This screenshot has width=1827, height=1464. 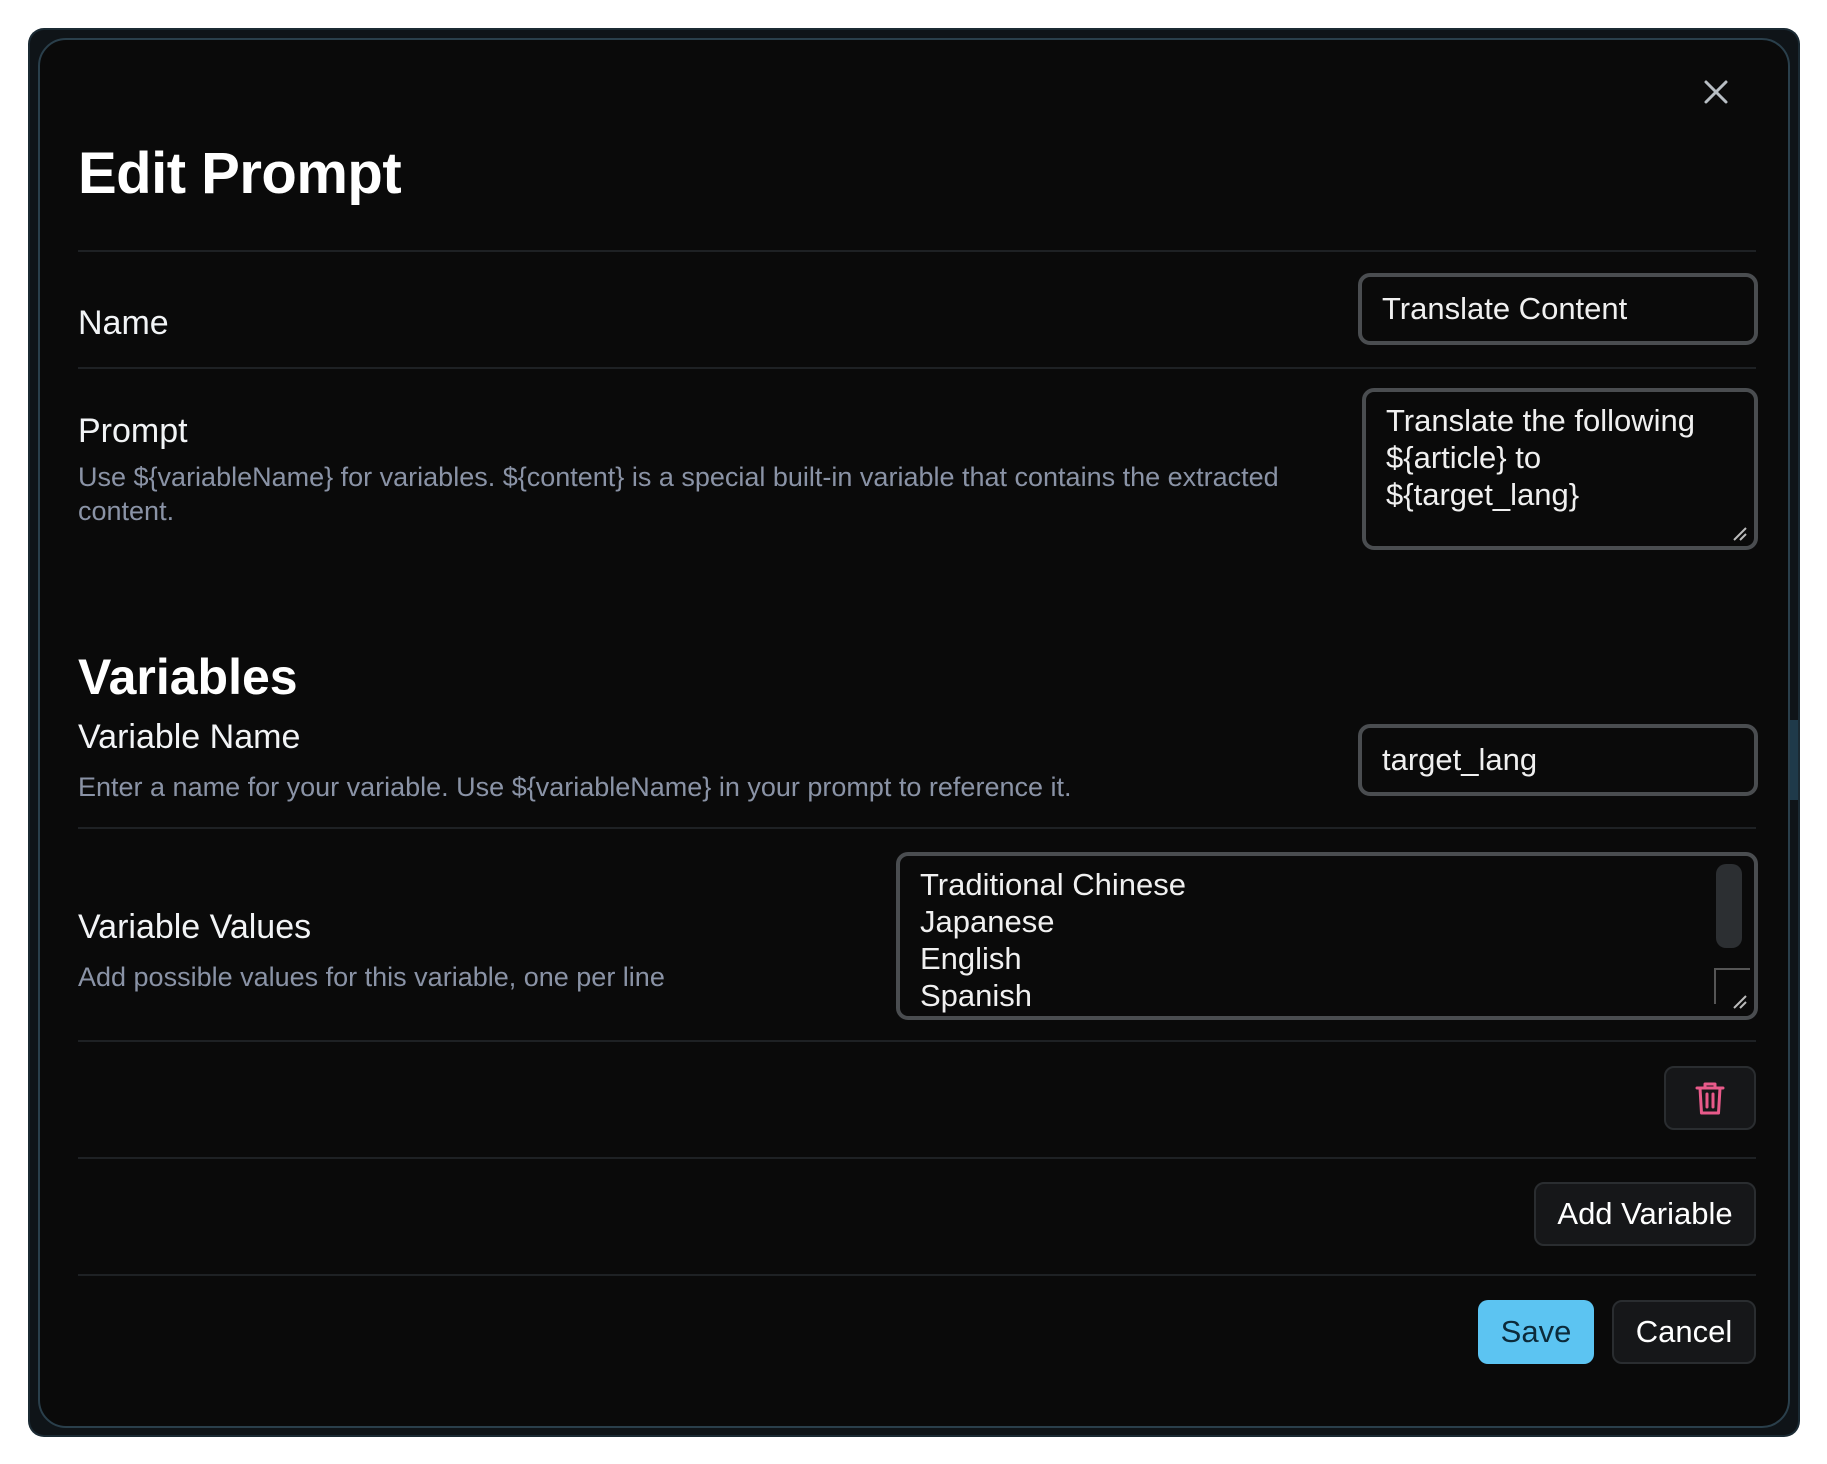 What do you see at coordinates (123, 323) in the screenshot?
I see `name-label: Name` at bounding box center [123, 323].